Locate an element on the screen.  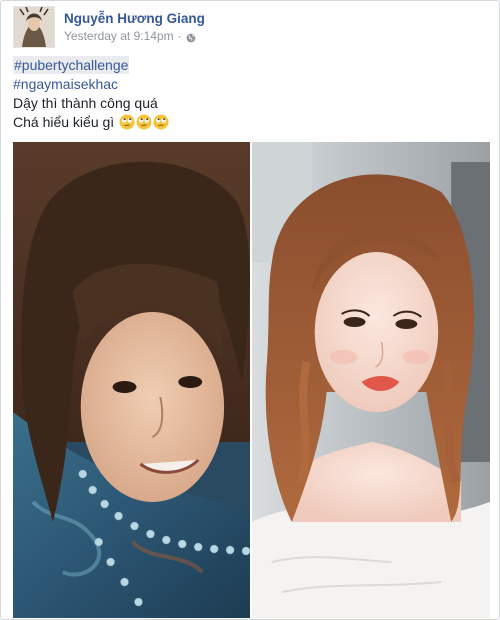
post-meta: Nguyễn Hương Giang Yesterday at 9:14pm · is located at coordinates (134, 27).